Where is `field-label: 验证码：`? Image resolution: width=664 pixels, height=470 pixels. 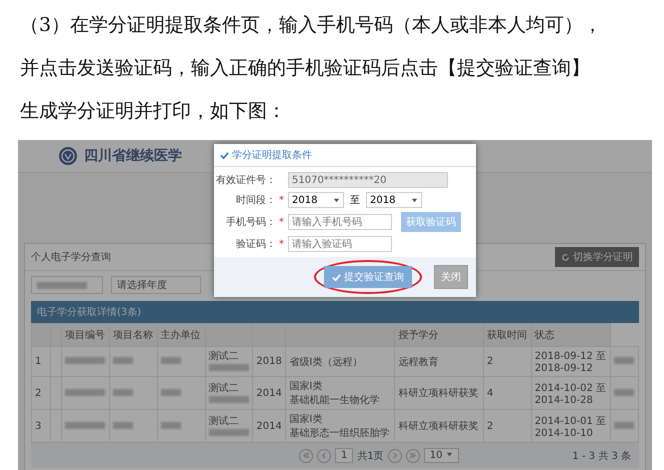 field-label: 验证码： is located at coordinates (255, 244).